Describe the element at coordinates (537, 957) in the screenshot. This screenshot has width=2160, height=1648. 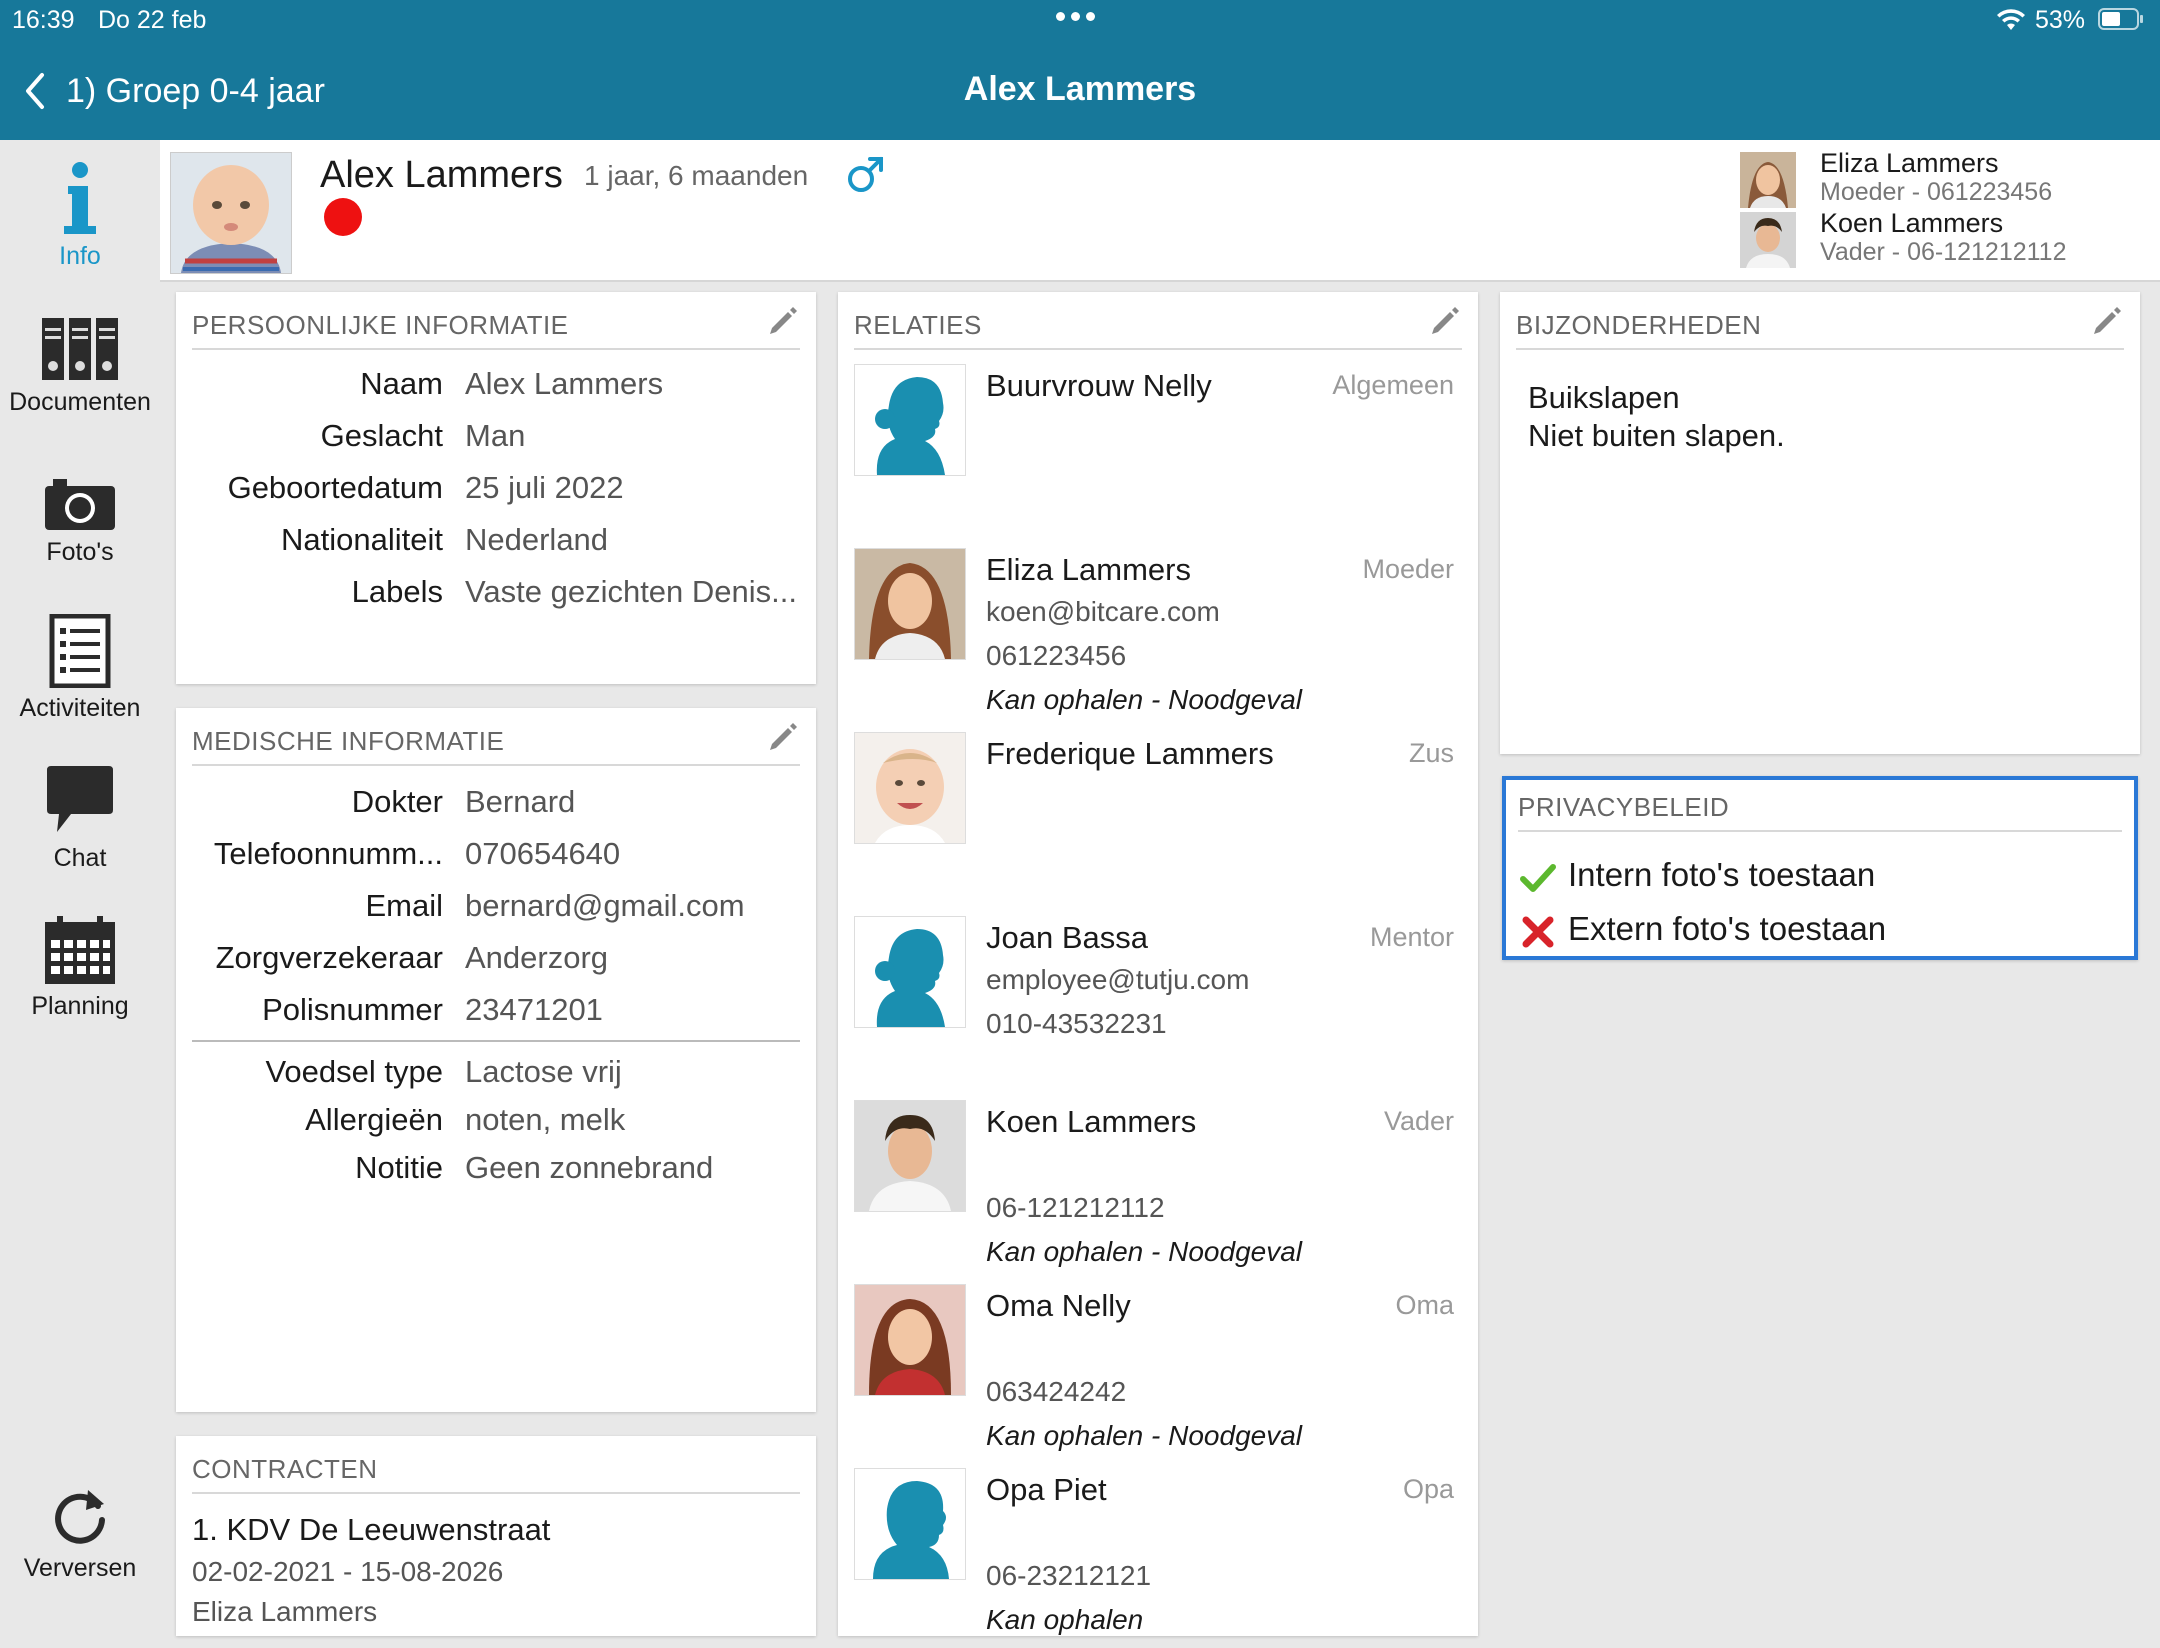
I see `info-value: Anderzorg` at that location.